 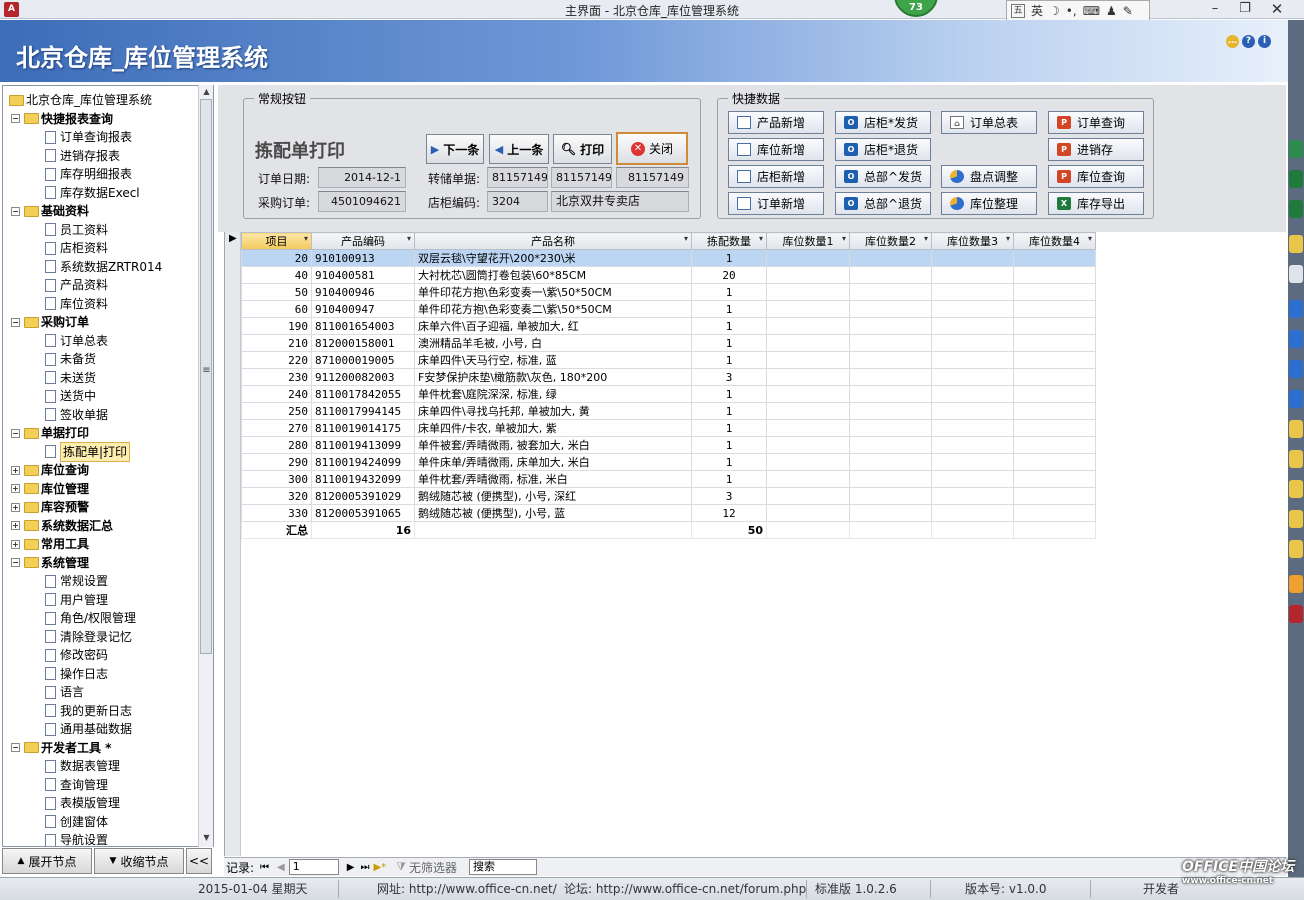 What do you see at coordinates (80, 100) in the screenshot?
I see `nav-root: 北京仓库_库位管理系统` at bounding box center [80, 100].